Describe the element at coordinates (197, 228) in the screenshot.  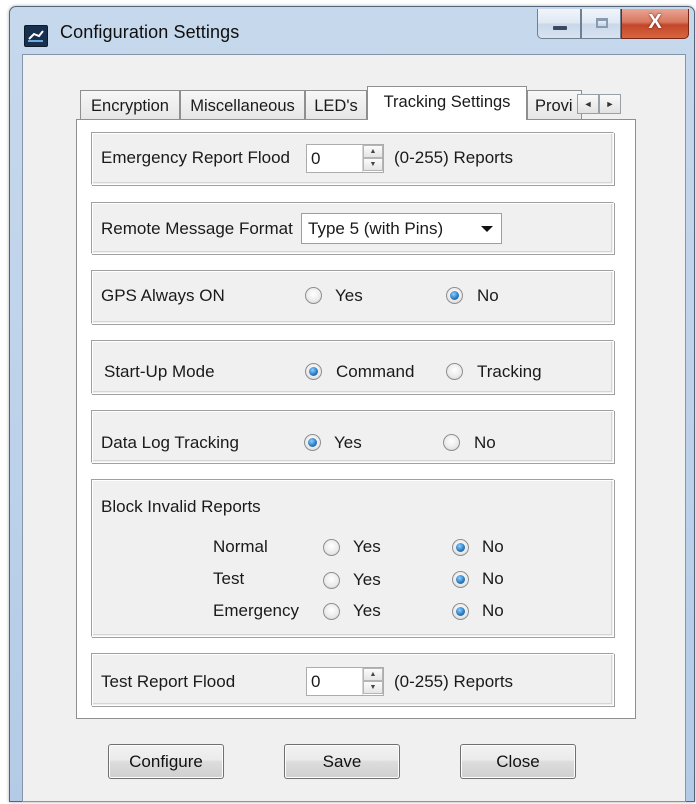
I see `remote-format-label: Remote Message Format` at that location.